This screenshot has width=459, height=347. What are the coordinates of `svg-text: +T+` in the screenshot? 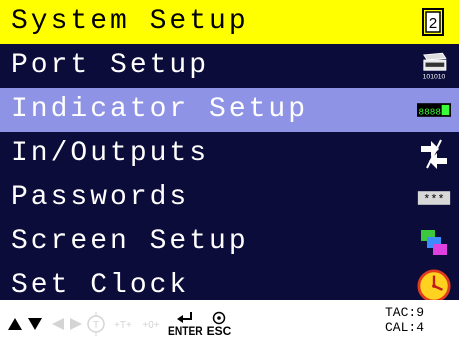 It's located at (123, 325).